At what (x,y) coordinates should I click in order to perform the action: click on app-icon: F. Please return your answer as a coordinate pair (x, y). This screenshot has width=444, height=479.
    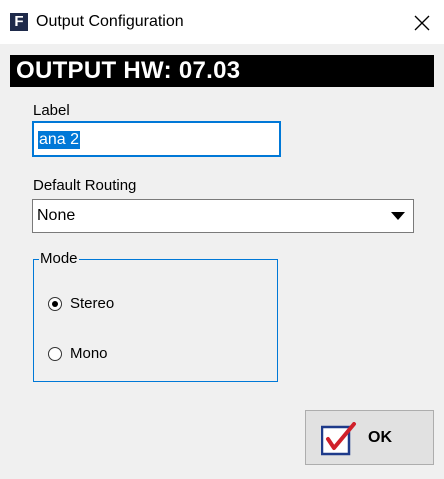
    Looking at the image, I should click on (19, 22).